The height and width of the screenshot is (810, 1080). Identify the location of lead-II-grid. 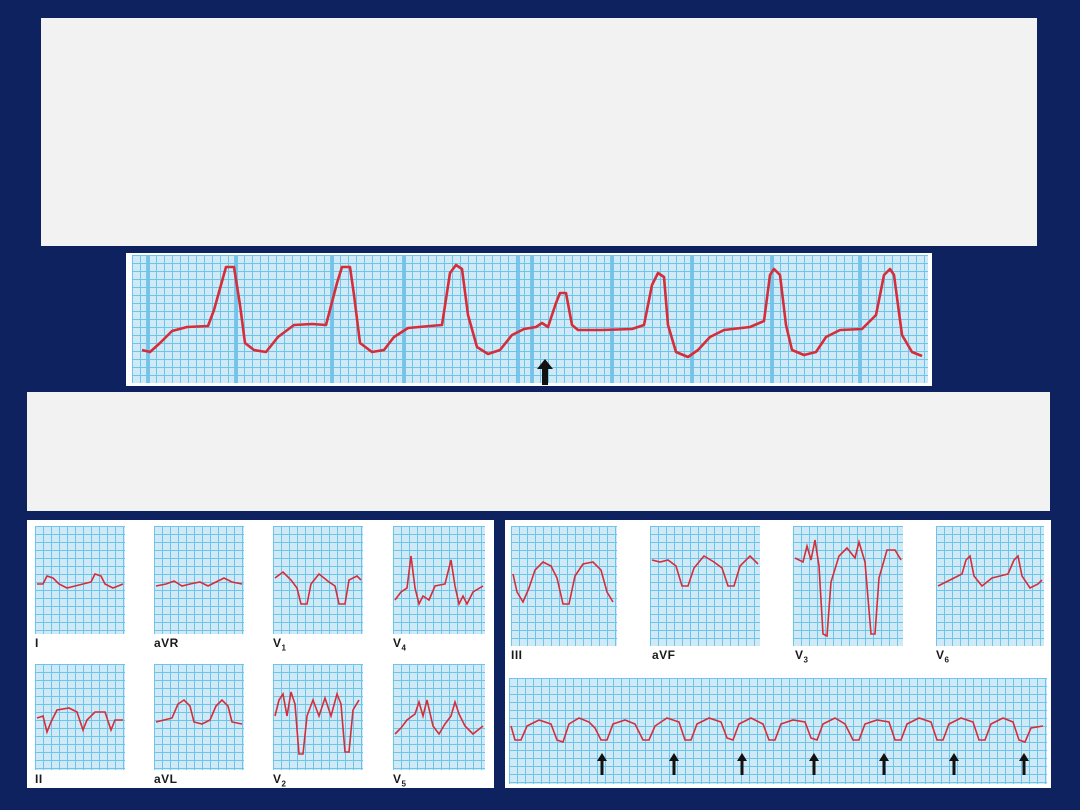
(80, 717).